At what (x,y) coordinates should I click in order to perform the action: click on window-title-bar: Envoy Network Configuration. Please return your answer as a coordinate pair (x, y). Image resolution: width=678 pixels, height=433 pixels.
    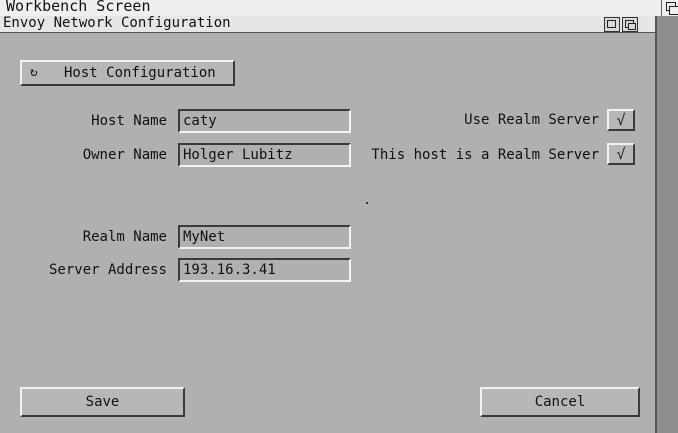
    Looking at the image, I should click on (327, 24).